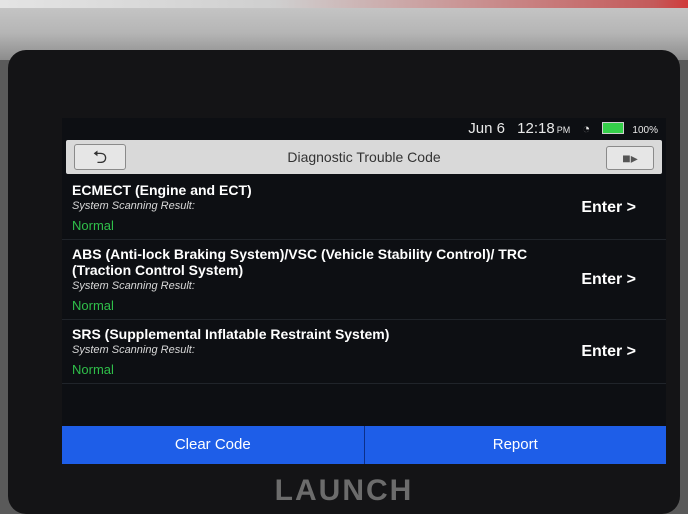 Image resolution: width=688 pixels, height=514 pixels. I want to click on exit-button: ■▸, so click(630, 158).